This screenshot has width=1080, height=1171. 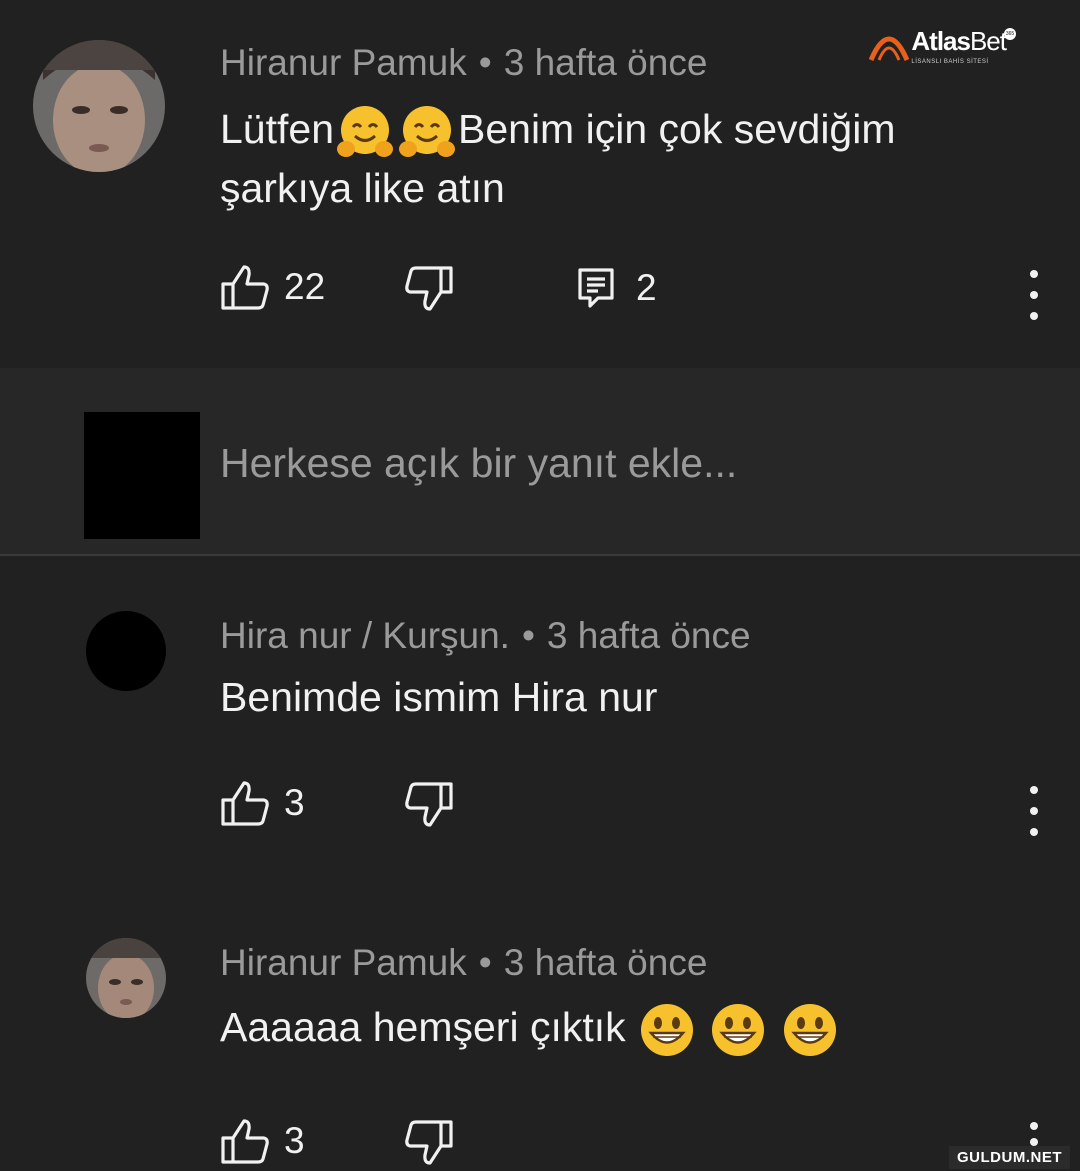 I want to click on logo-name: AtlasBet, so click(x=959, y=41).